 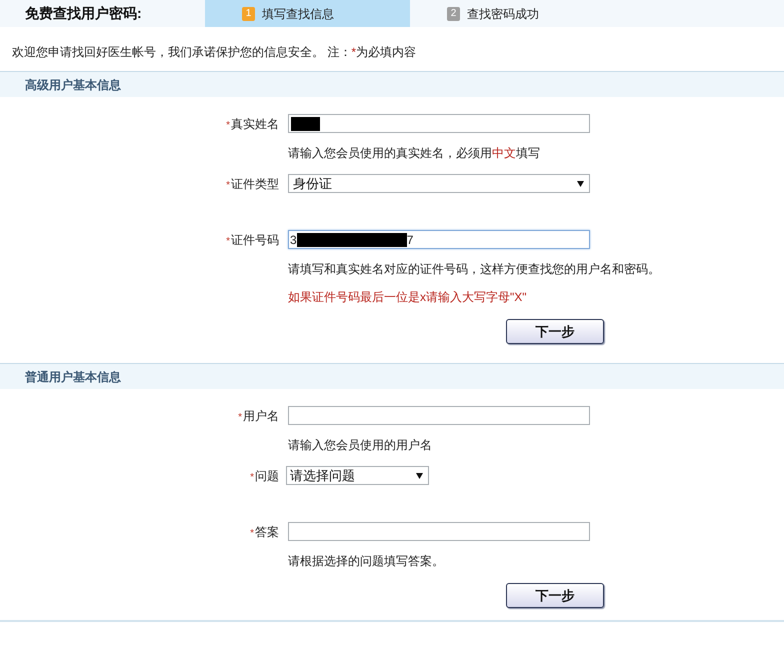 What do you see at coordinates (453, 13) in the screenshot?
I see `step-number-badge: 2` at bounding box center [453, 13].